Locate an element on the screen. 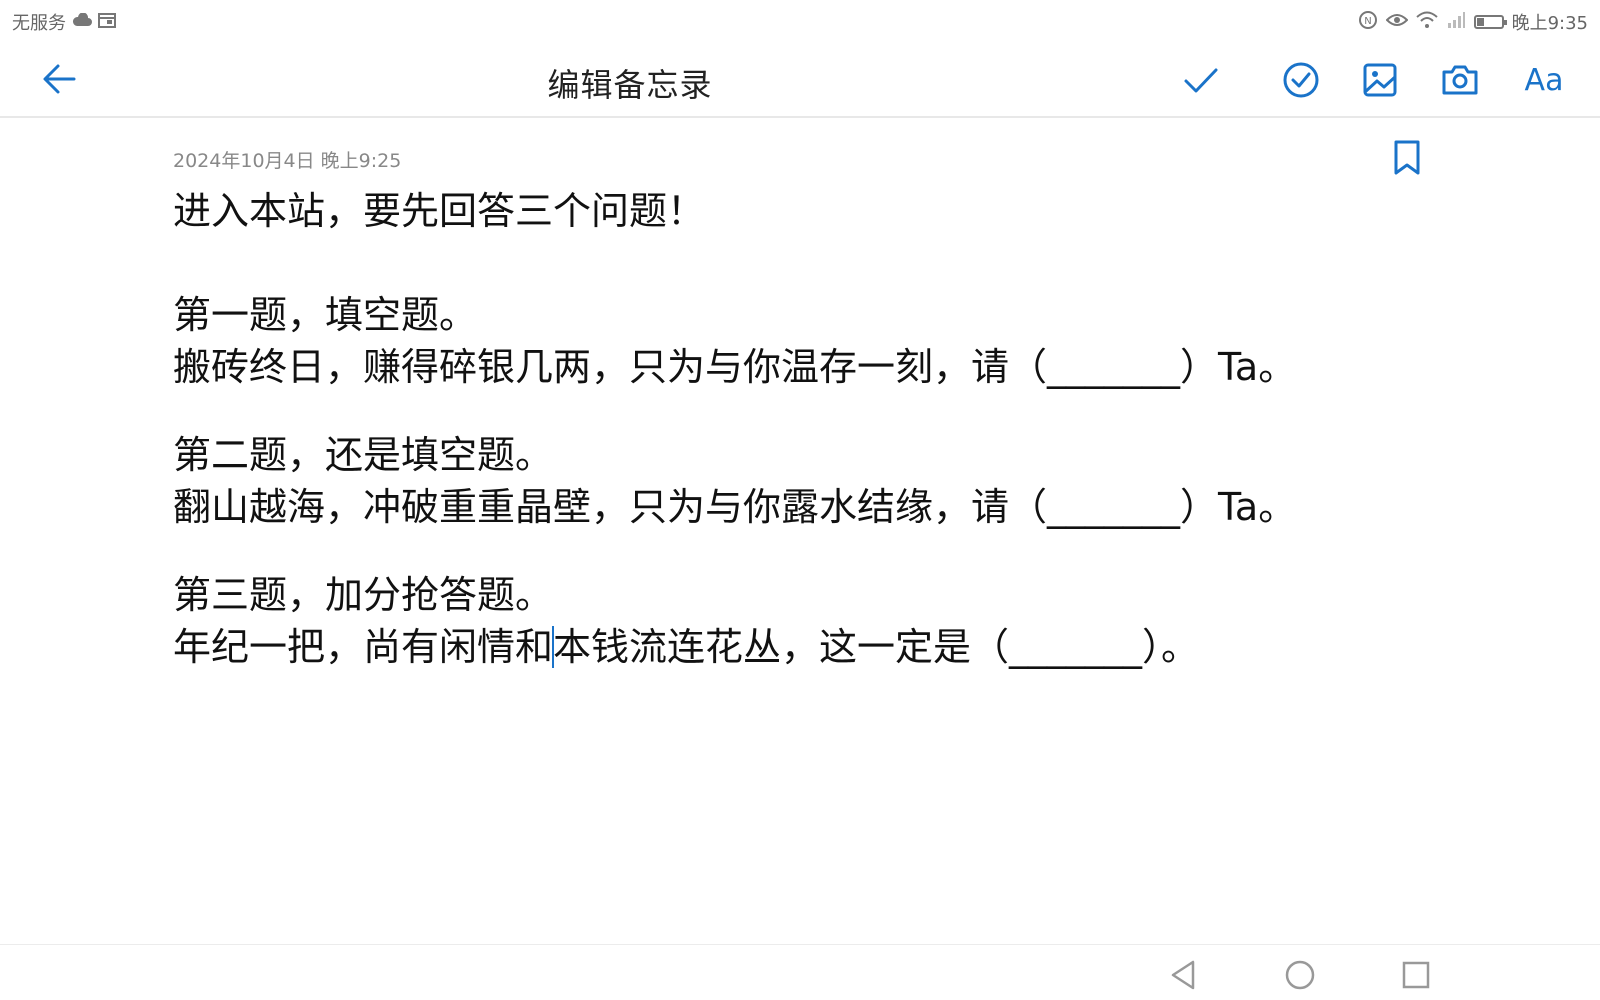  triangle-back-icon is located at coordinates (1183, 975).